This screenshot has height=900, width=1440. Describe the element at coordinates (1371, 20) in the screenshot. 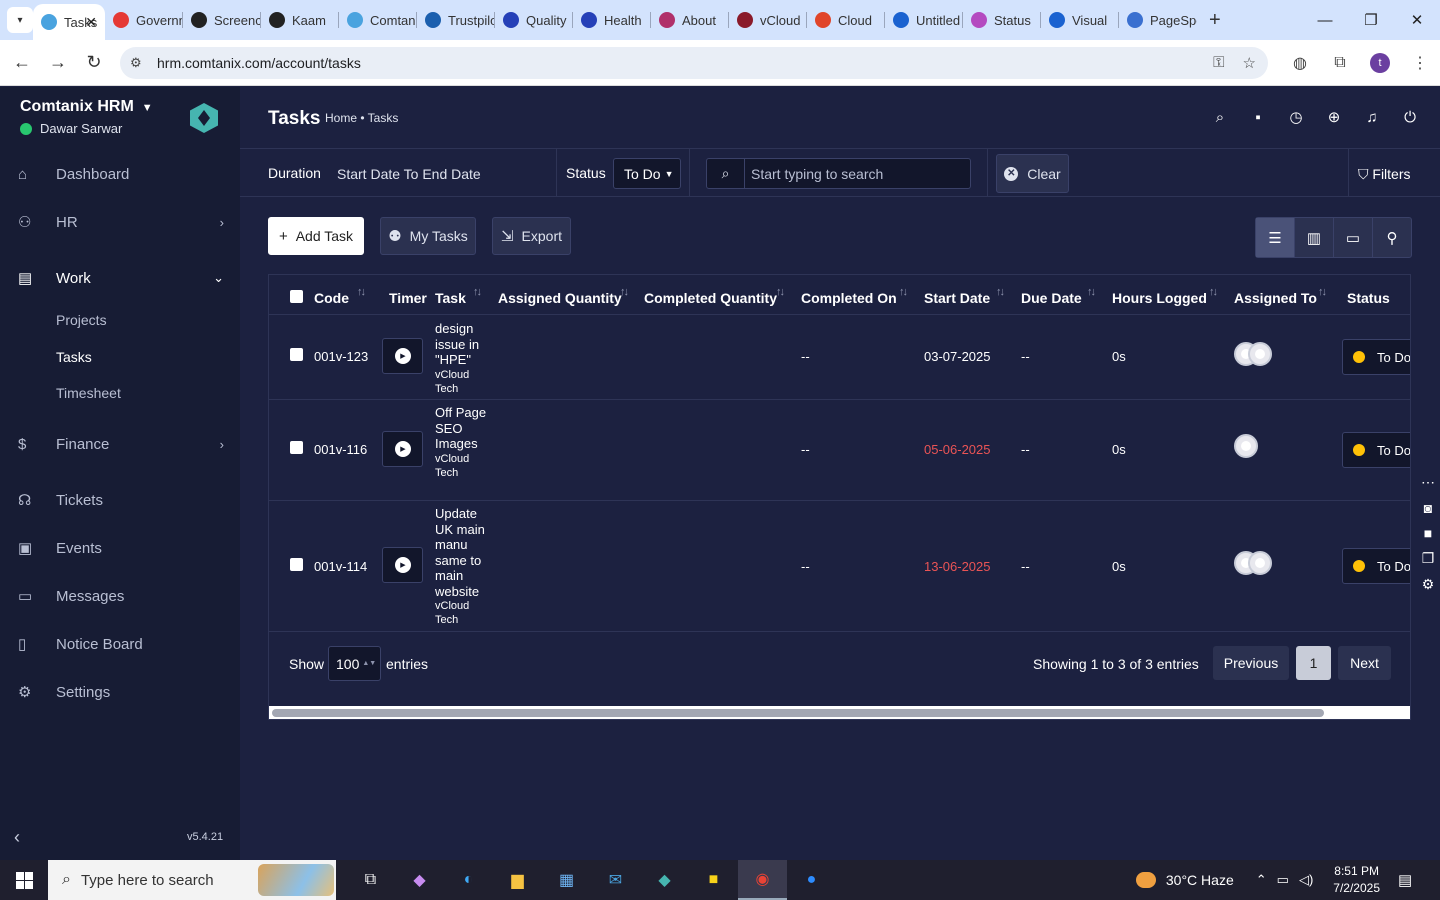

I see `restore-icon: ❐` at that location.